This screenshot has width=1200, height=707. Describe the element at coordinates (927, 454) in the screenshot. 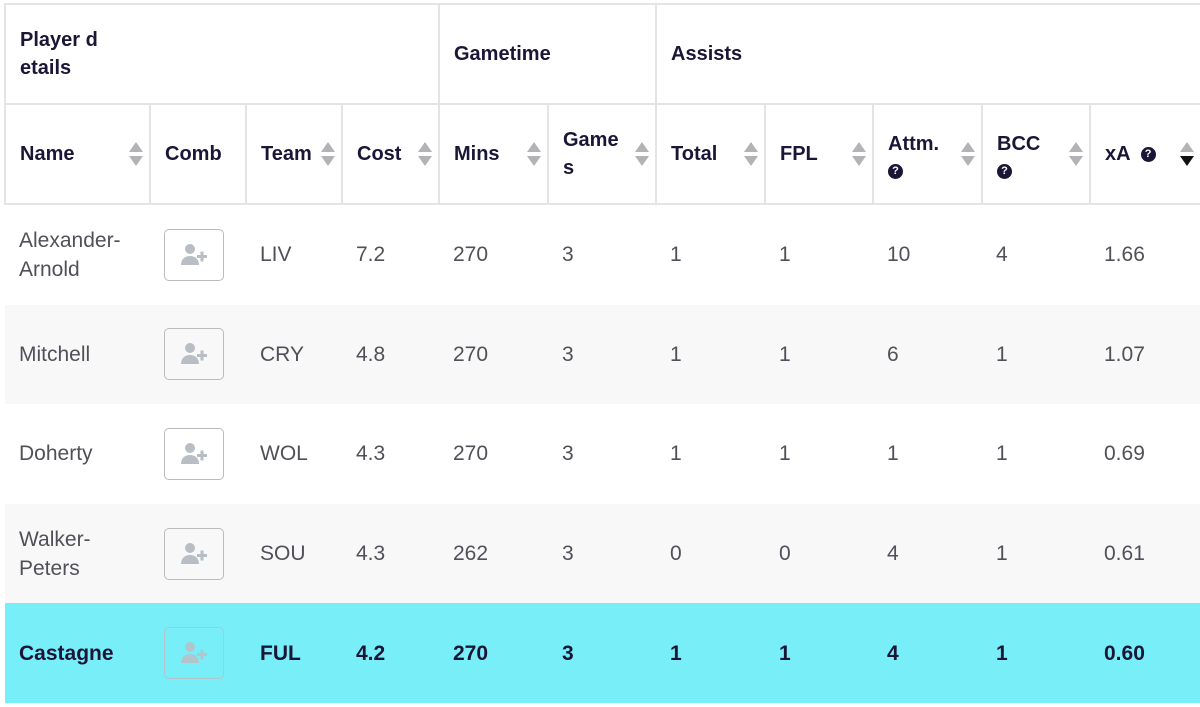

I see `attm-cell: 1` at that location.